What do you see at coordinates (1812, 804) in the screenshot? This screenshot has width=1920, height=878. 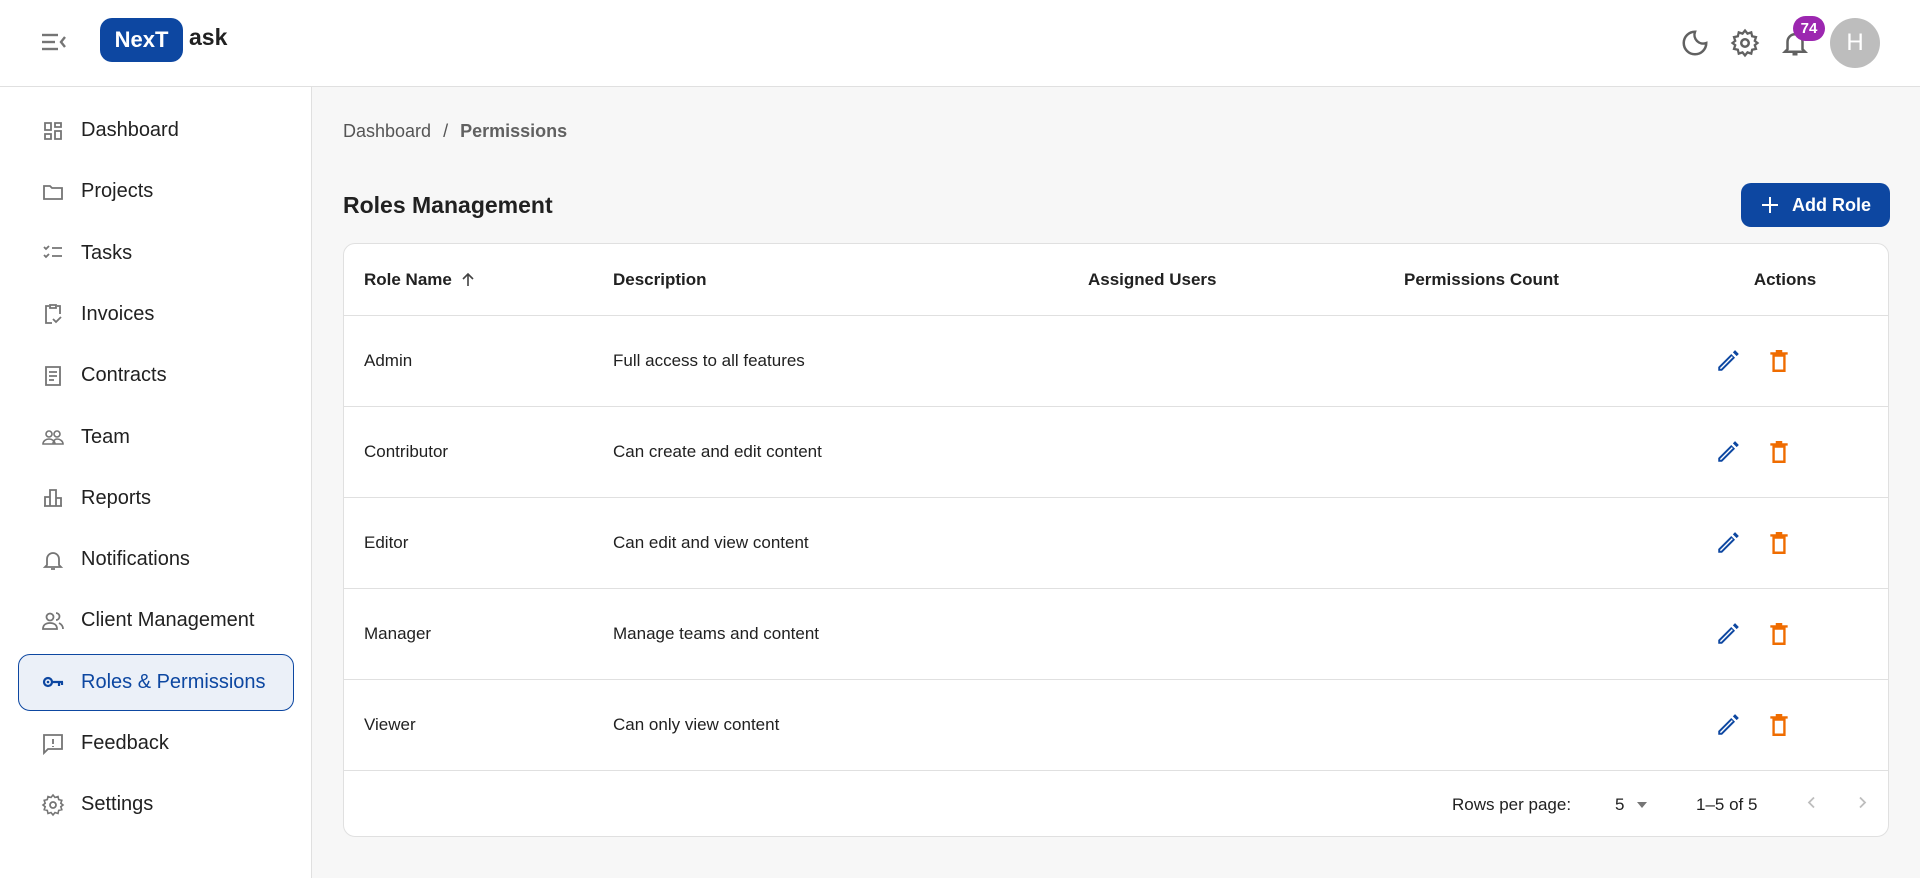 I see `previous-page-button` at bounding box center [1812, 804].